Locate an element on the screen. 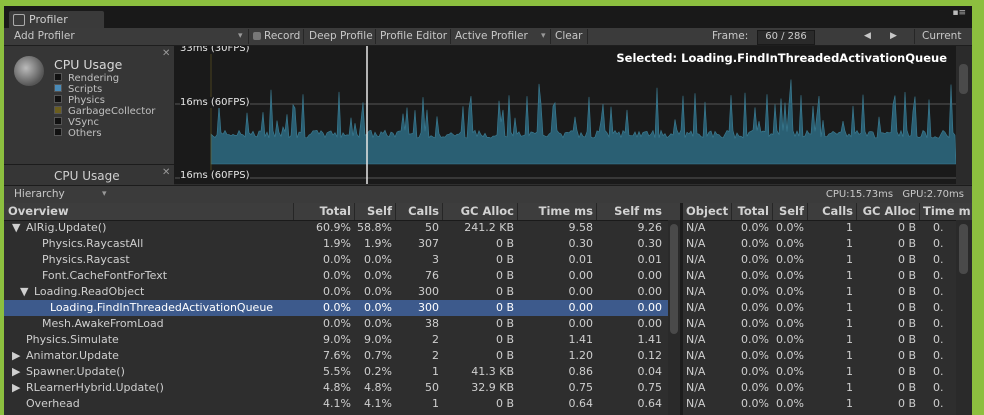 The width and height of the screenshot is (984, 415). window-menu-icon: ▪≡ is located at coordinates (959, 13).